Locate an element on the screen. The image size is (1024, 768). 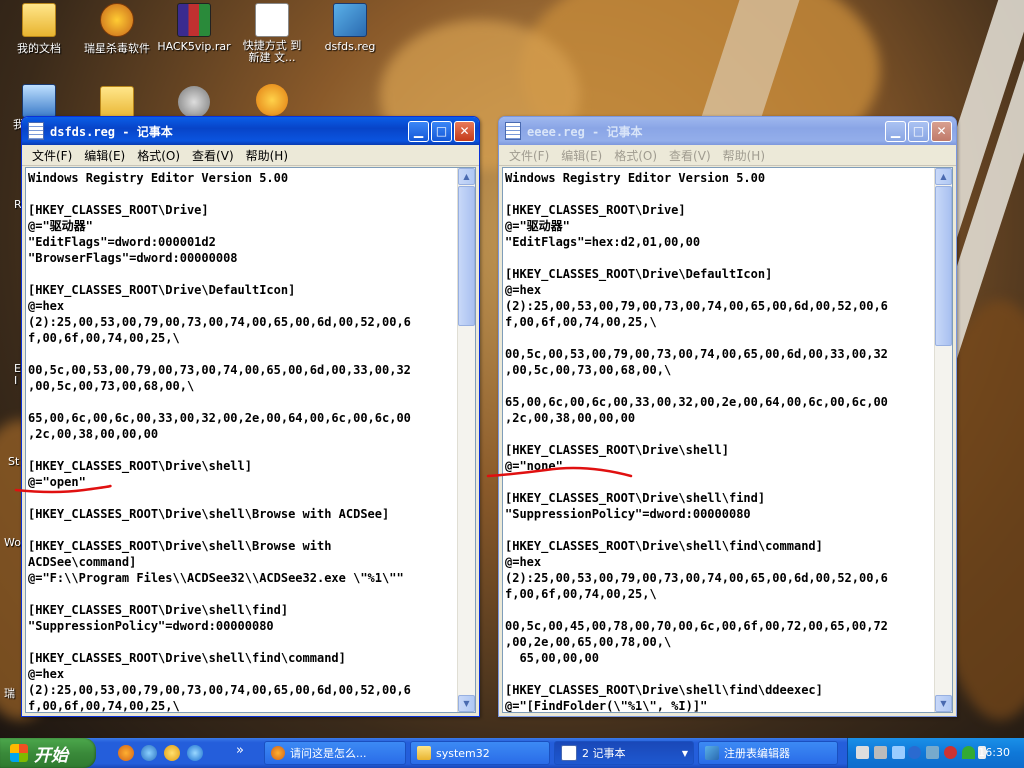
taskbar-button-label: 注册表编辑器 is located at coordinates (757, 753).